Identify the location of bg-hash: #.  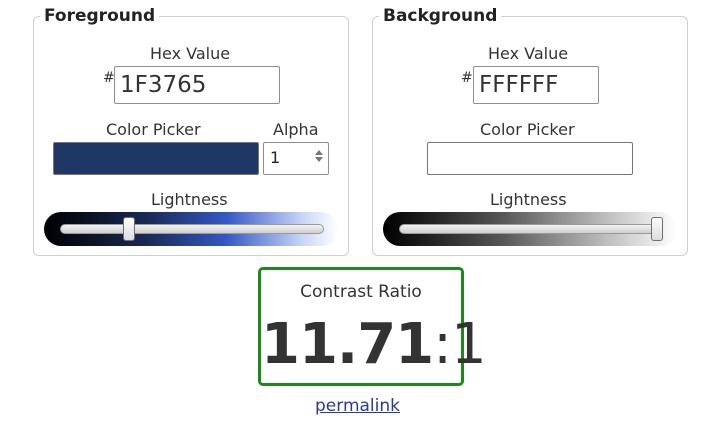
(467, 78).